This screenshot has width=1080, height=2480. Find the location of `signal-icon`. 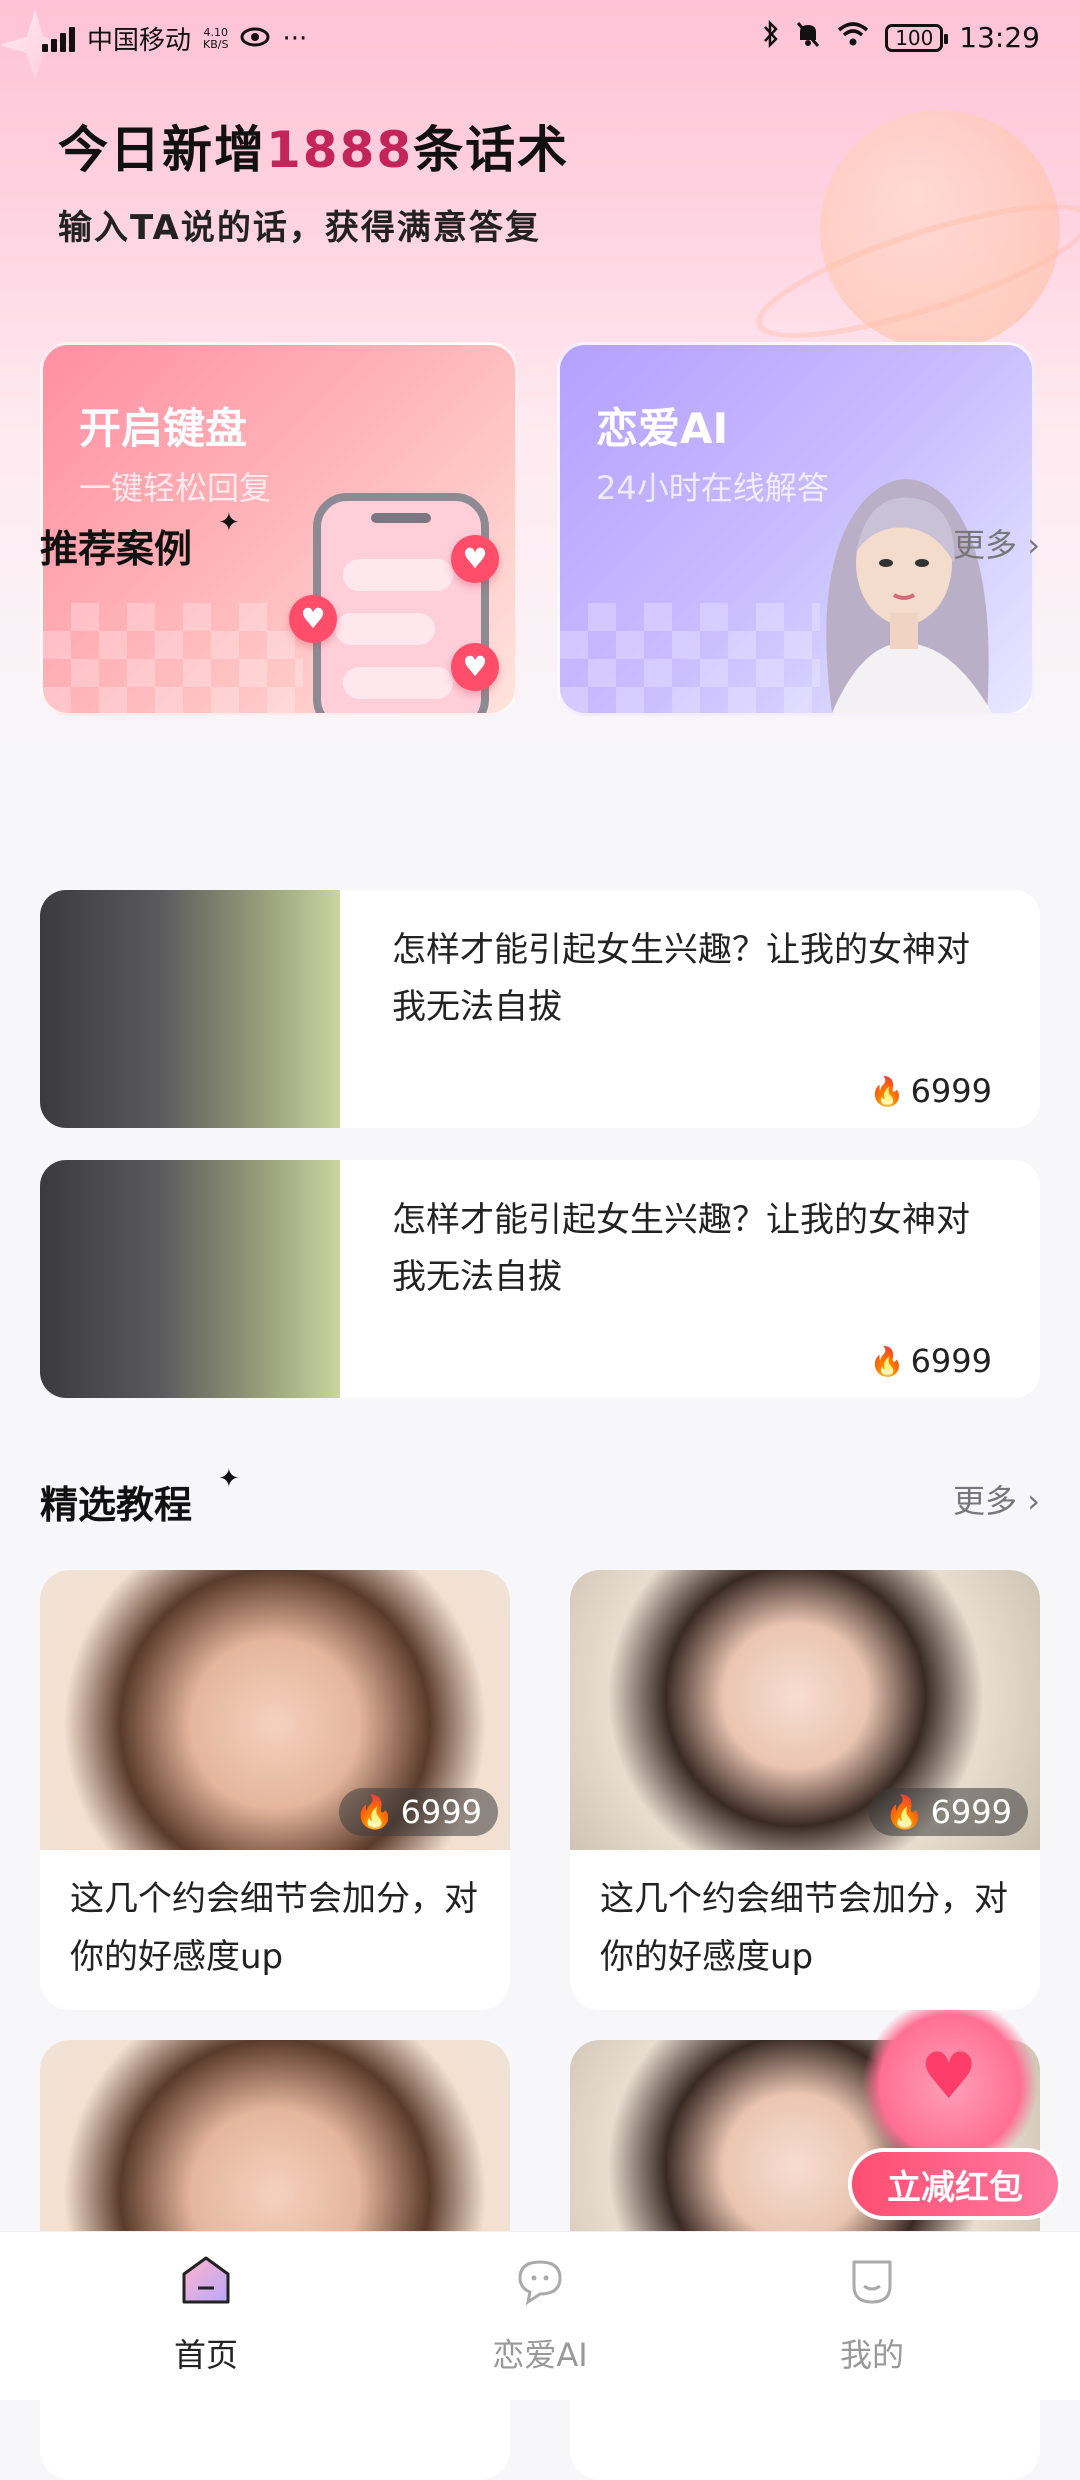

signal-icon is located at coordinates (58, 39).